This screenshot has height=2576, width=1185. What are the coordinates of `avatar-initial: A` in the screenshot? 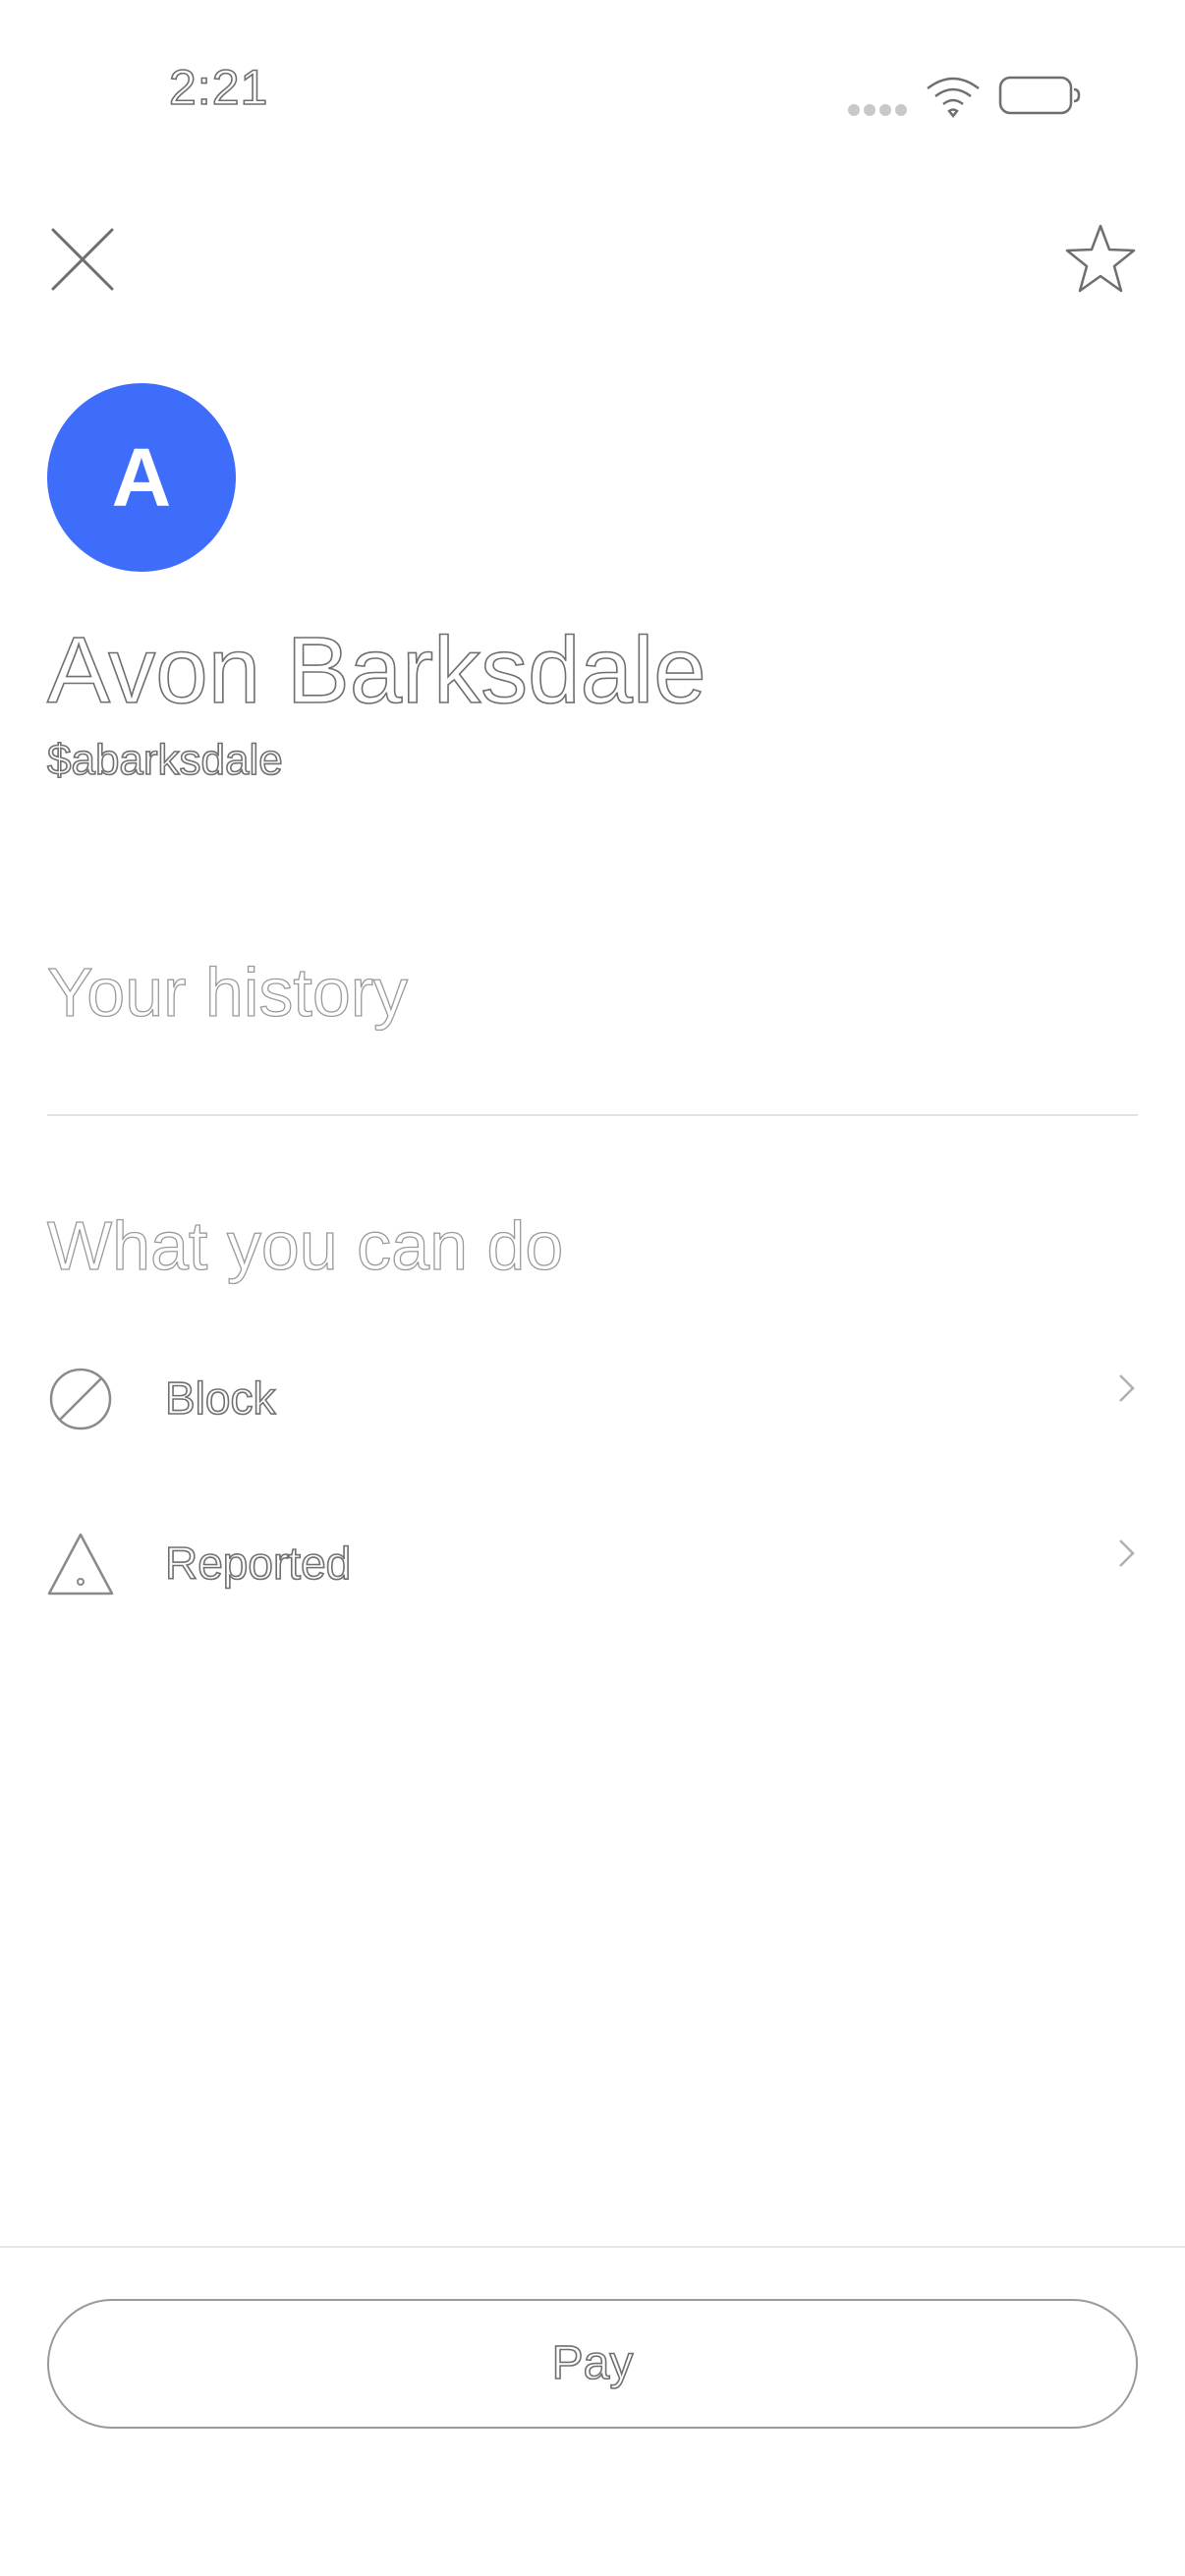 It's located at (141, 477).